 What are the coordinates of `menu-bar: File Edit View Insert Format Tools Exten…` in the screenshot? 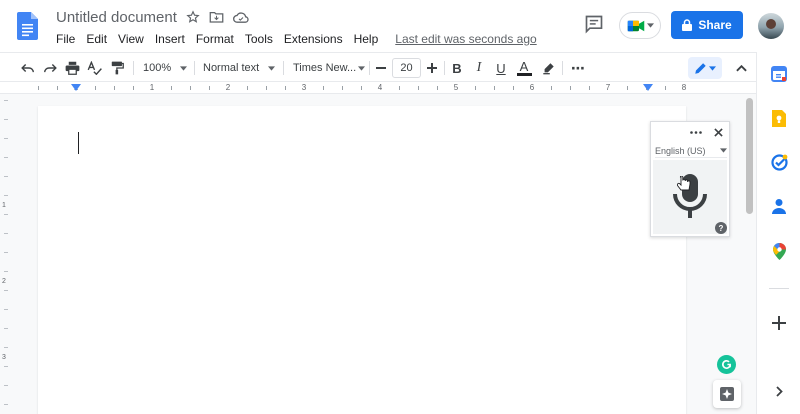 It's located at (296, 39).